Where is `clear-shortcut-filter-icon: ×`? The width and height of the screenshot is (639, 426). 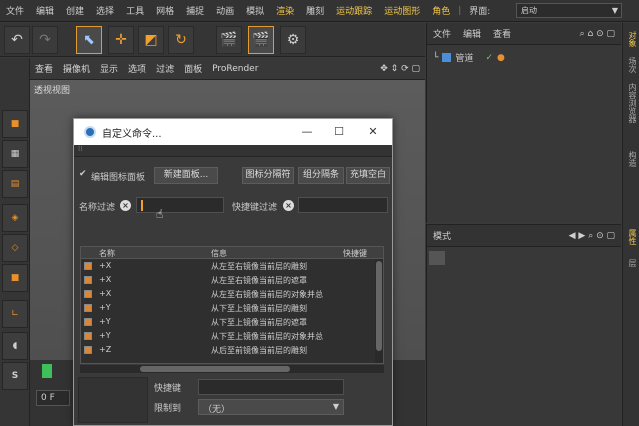
clear-shortcut-filter-icon: × is located at coordinates (288, 205).